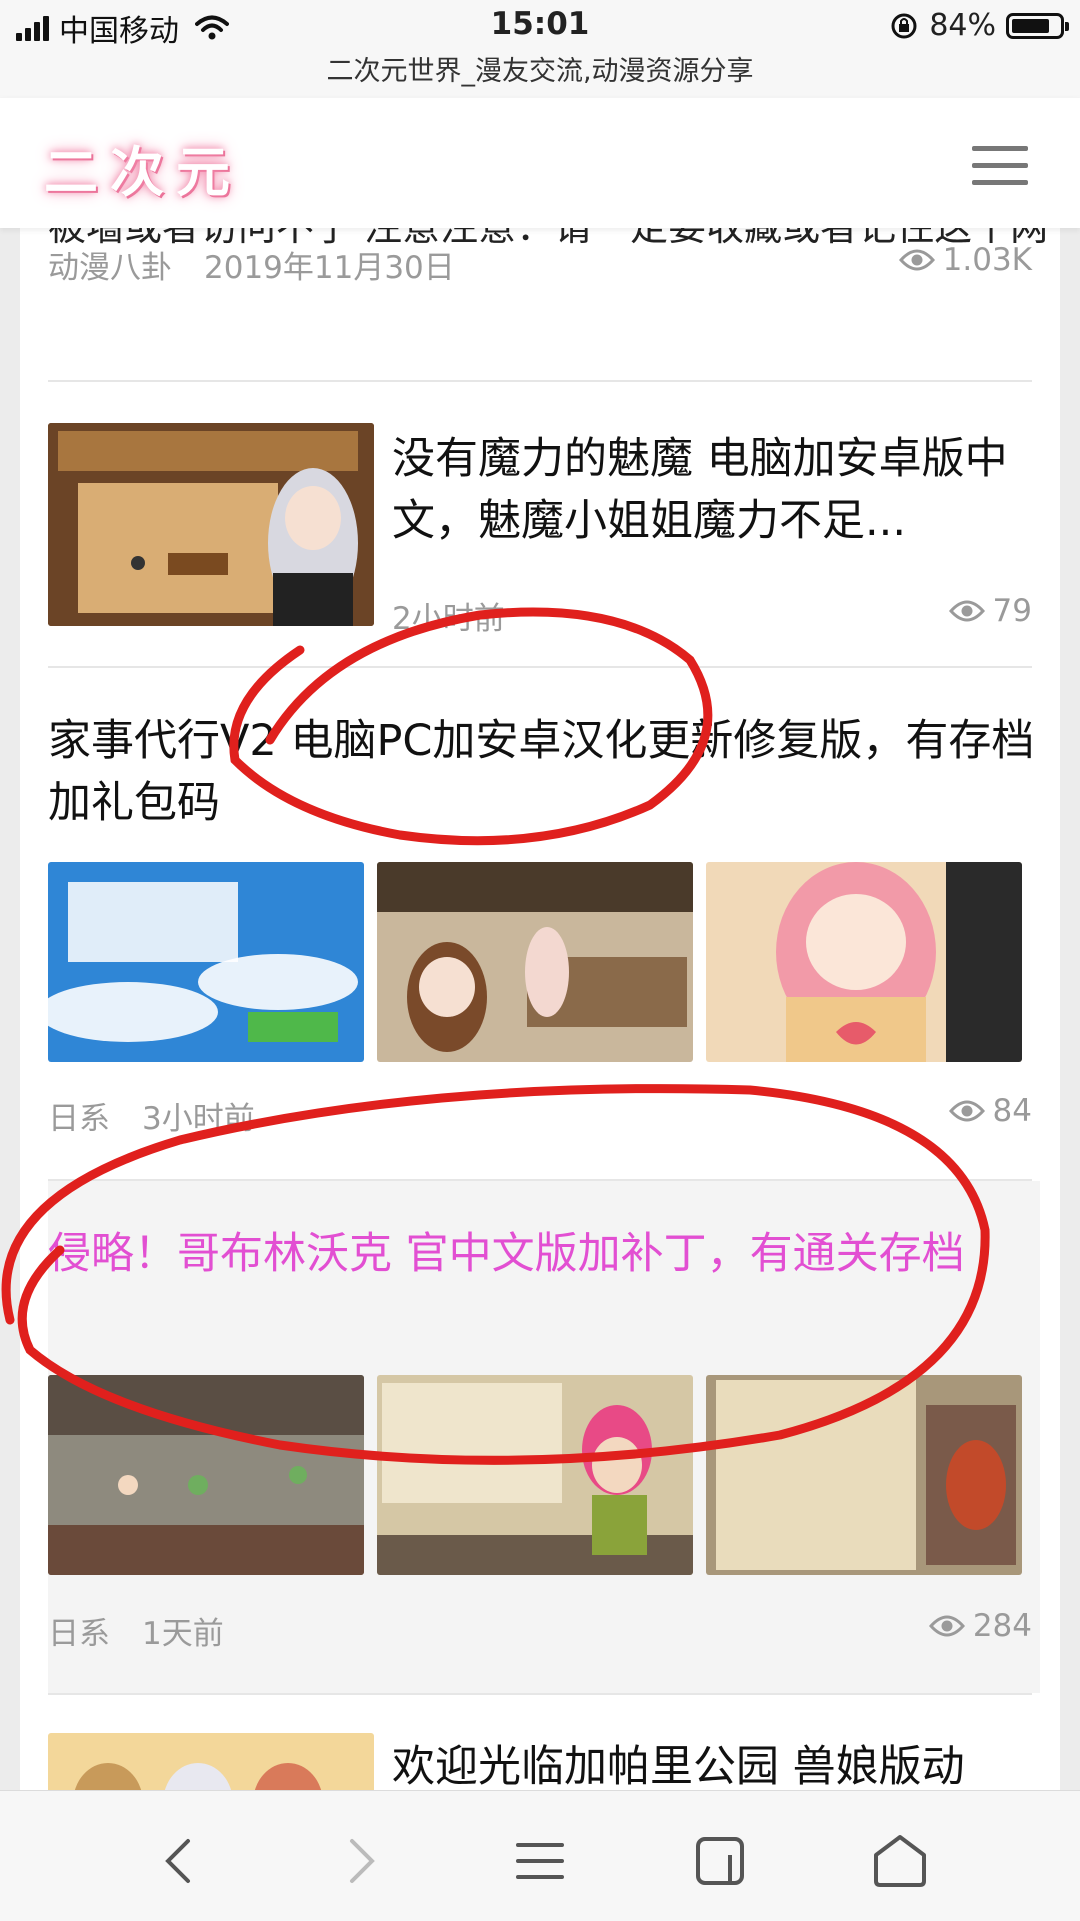 The height and width of the screenshot is (1921, 1080). What do you see at coordinates (900, 1861) in the screenshot?
I see `home-icon` at bounding box center [900, 1861].